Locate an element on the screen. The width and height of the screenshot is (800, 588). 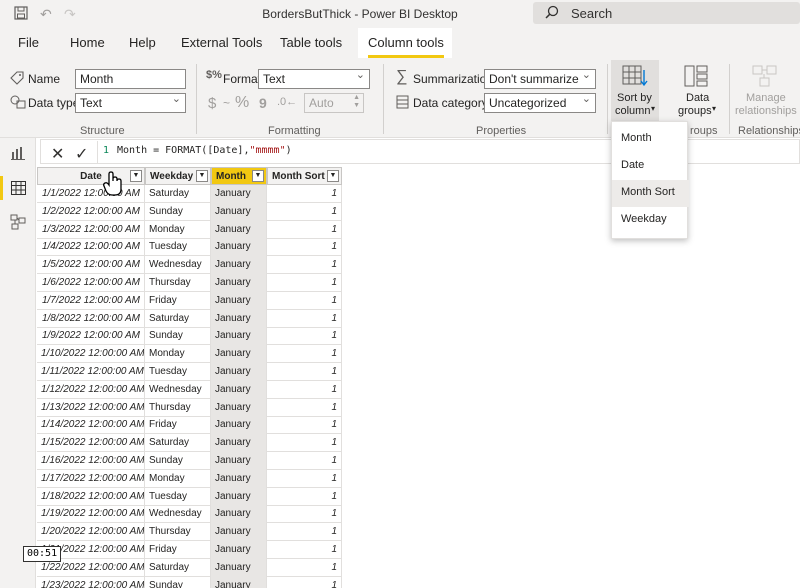
table-row: 1/23/2022 12:00:00 AM Sunday January 1 is located at coordinates (189, 582).